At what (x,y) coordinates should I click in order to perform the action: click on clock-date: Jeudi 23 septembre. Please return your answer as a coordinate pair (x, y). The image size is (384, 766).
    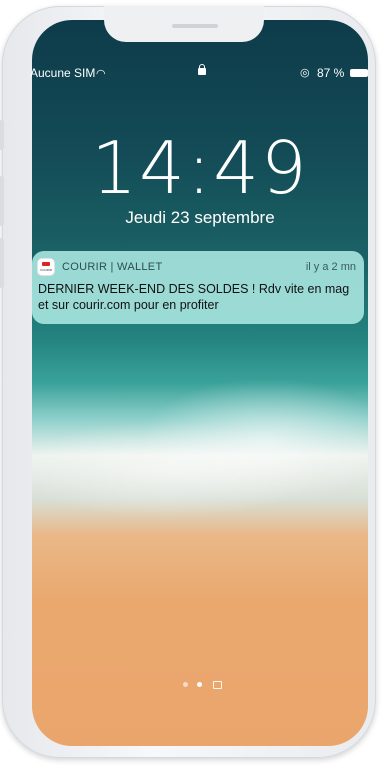
    Looking at the image, I should click on (200, 217).